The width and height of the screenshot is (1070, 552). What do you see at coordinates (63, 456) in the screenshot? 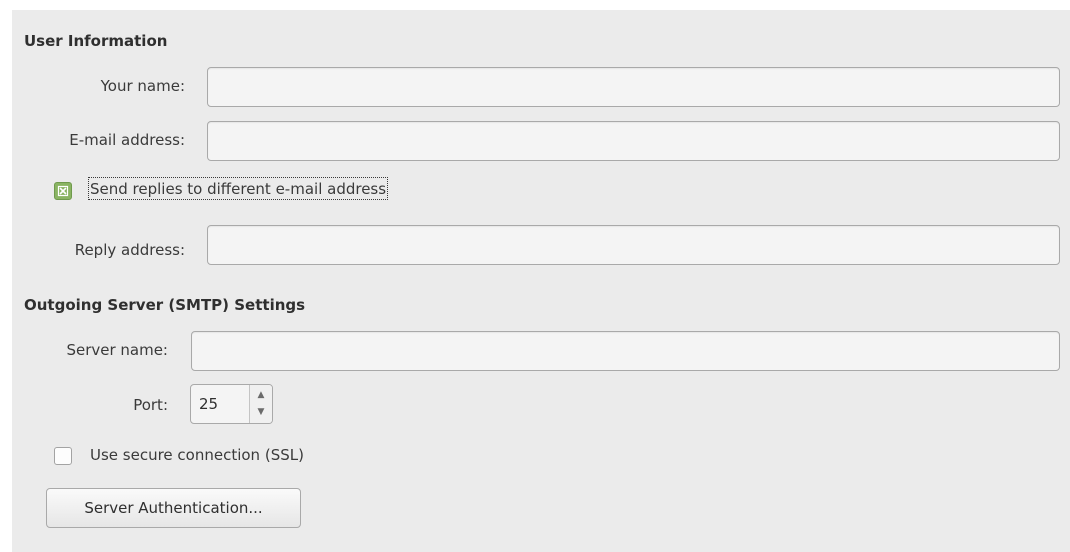
I see `ssl-checkbox` at bounding box center [63, 456].